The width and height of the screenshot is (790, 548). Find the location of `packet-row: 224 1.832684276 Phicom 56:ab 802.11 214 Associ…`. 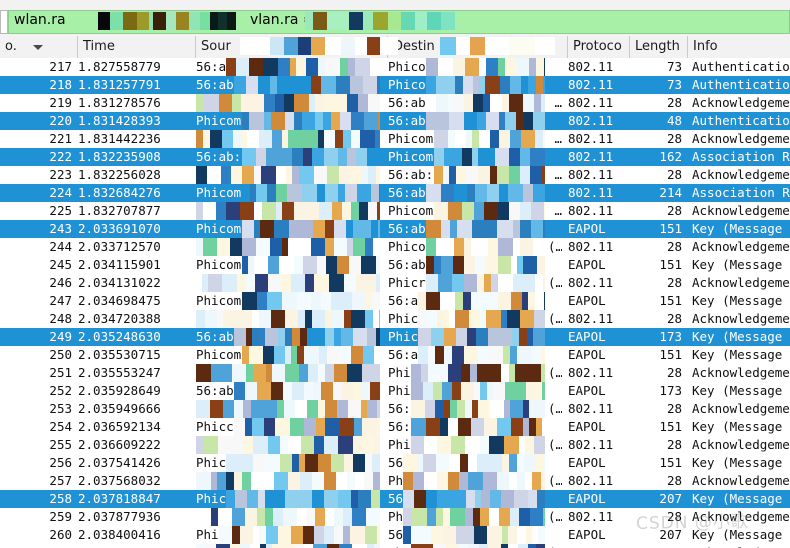

packet-row: 224 1.832684276 Phicom 56:ab 802.11 214 Associ… is located at coordinates (395, 193).